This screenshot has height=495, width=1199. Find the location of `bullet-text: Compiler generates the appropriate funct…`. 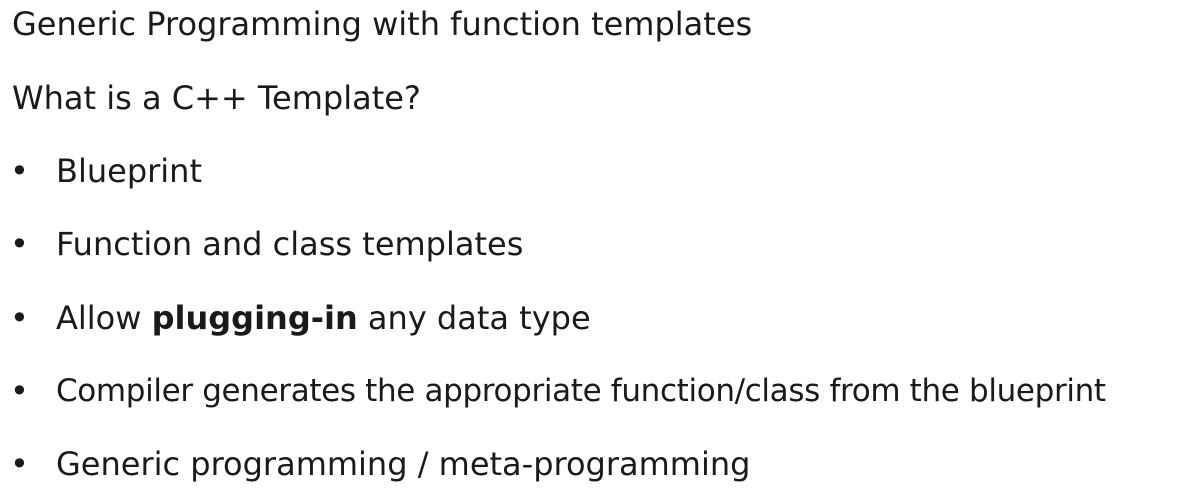

bullet-text: Compiler generates the appropriate funct… is located at coordinates (581, 391).